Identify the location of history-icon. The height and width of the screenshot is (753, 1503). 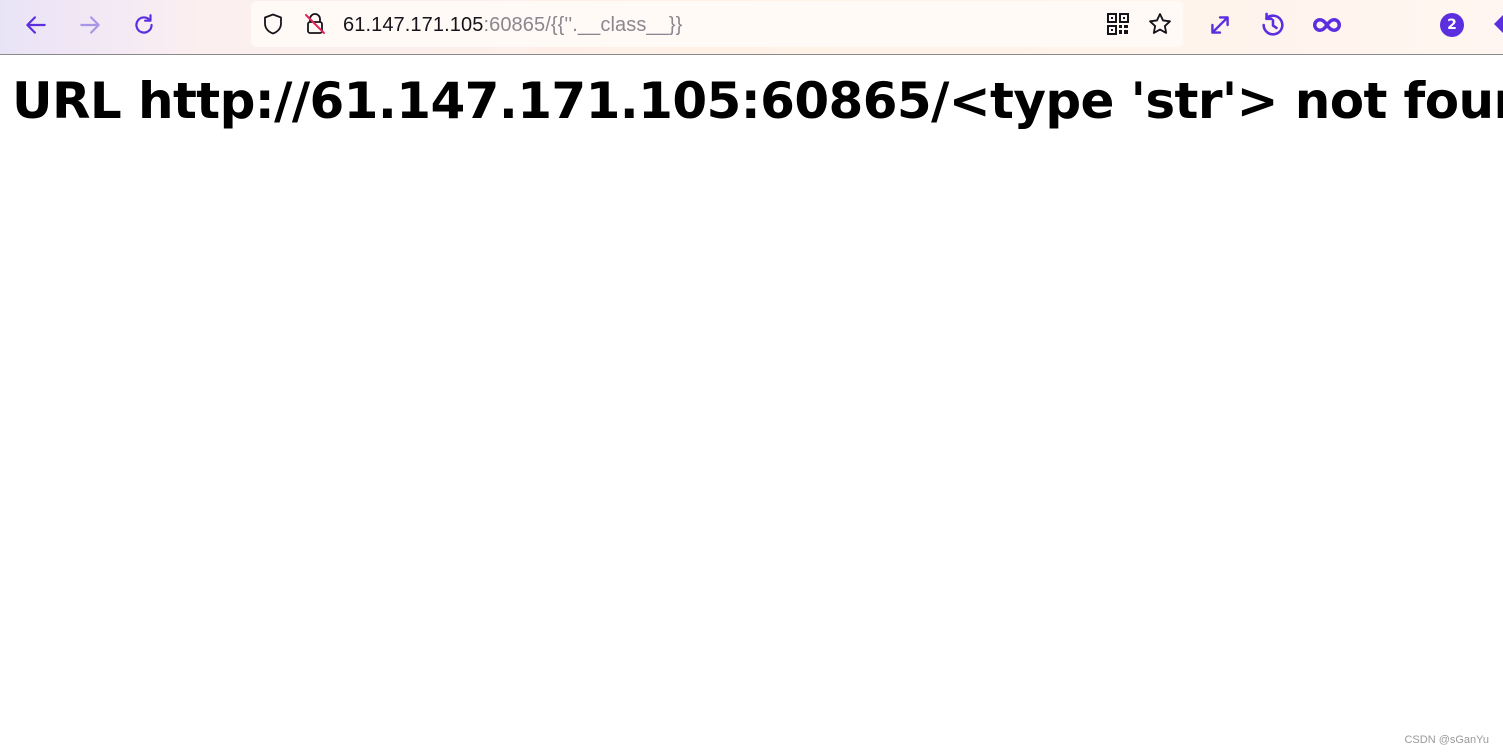
(1273, 24).